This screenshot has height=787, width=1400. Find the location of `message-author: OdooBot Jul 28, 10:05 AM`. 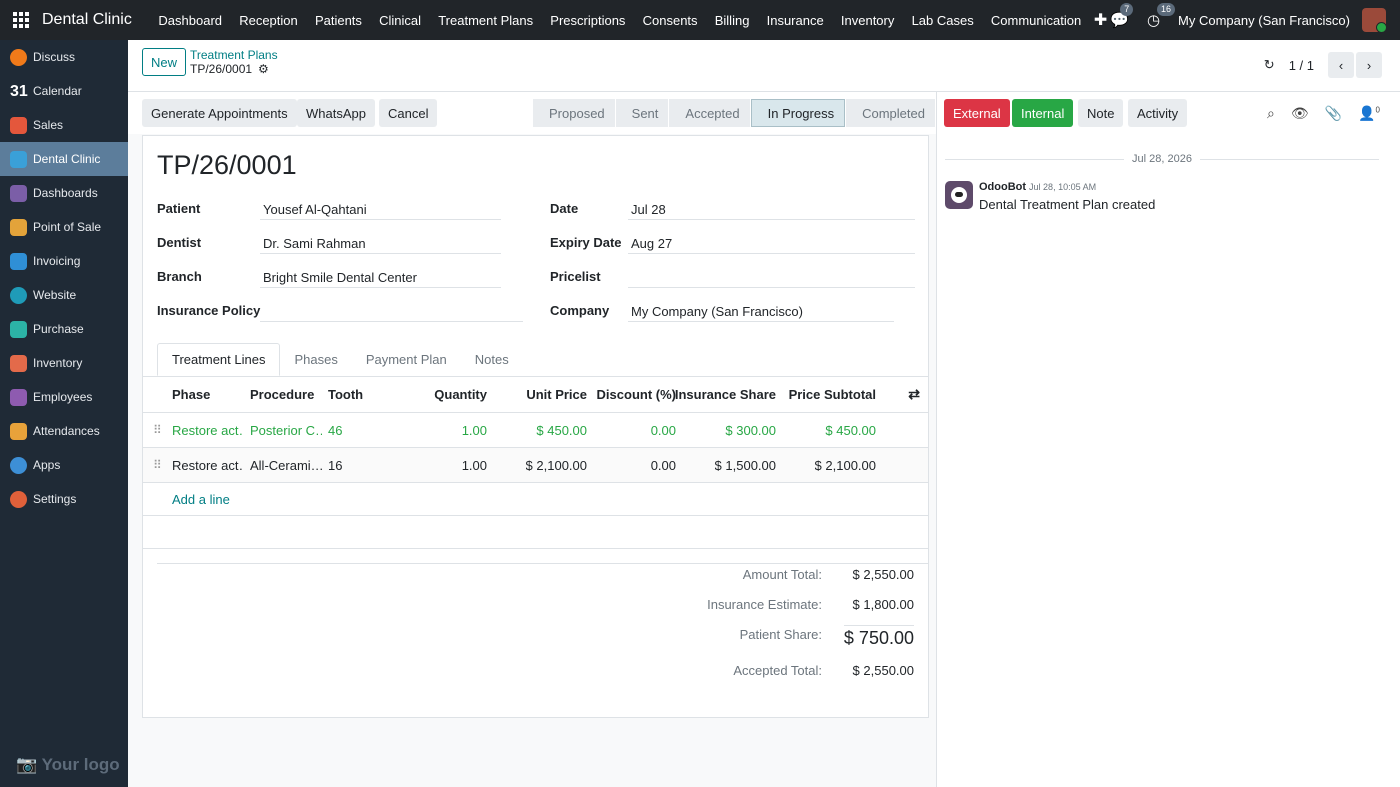

message-author: OdooBot Jul 28, 10:05 AM is located at coordinates (1038, 187).